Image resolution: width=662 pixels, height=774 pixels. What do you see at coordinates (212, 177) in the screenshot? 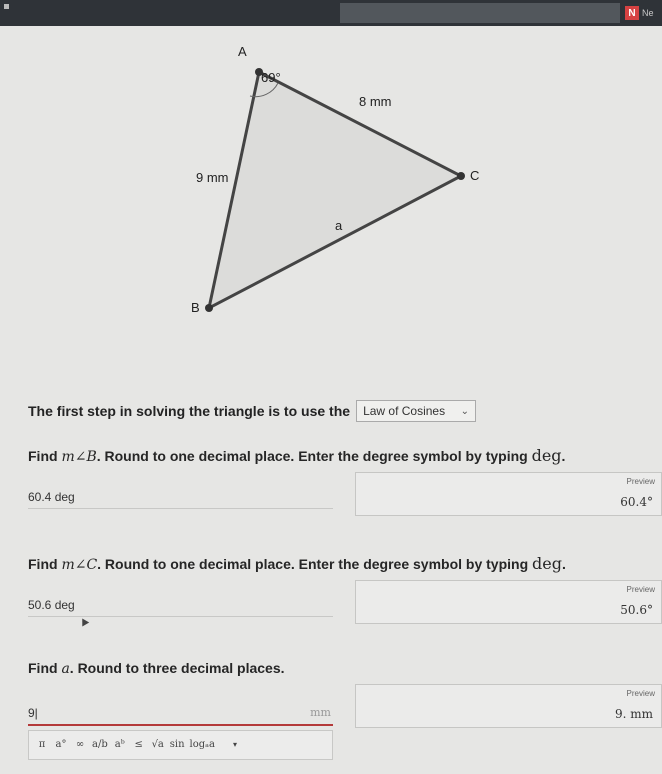
I see `side-ab-label: 9 mm` at bounding box center [212, 177].